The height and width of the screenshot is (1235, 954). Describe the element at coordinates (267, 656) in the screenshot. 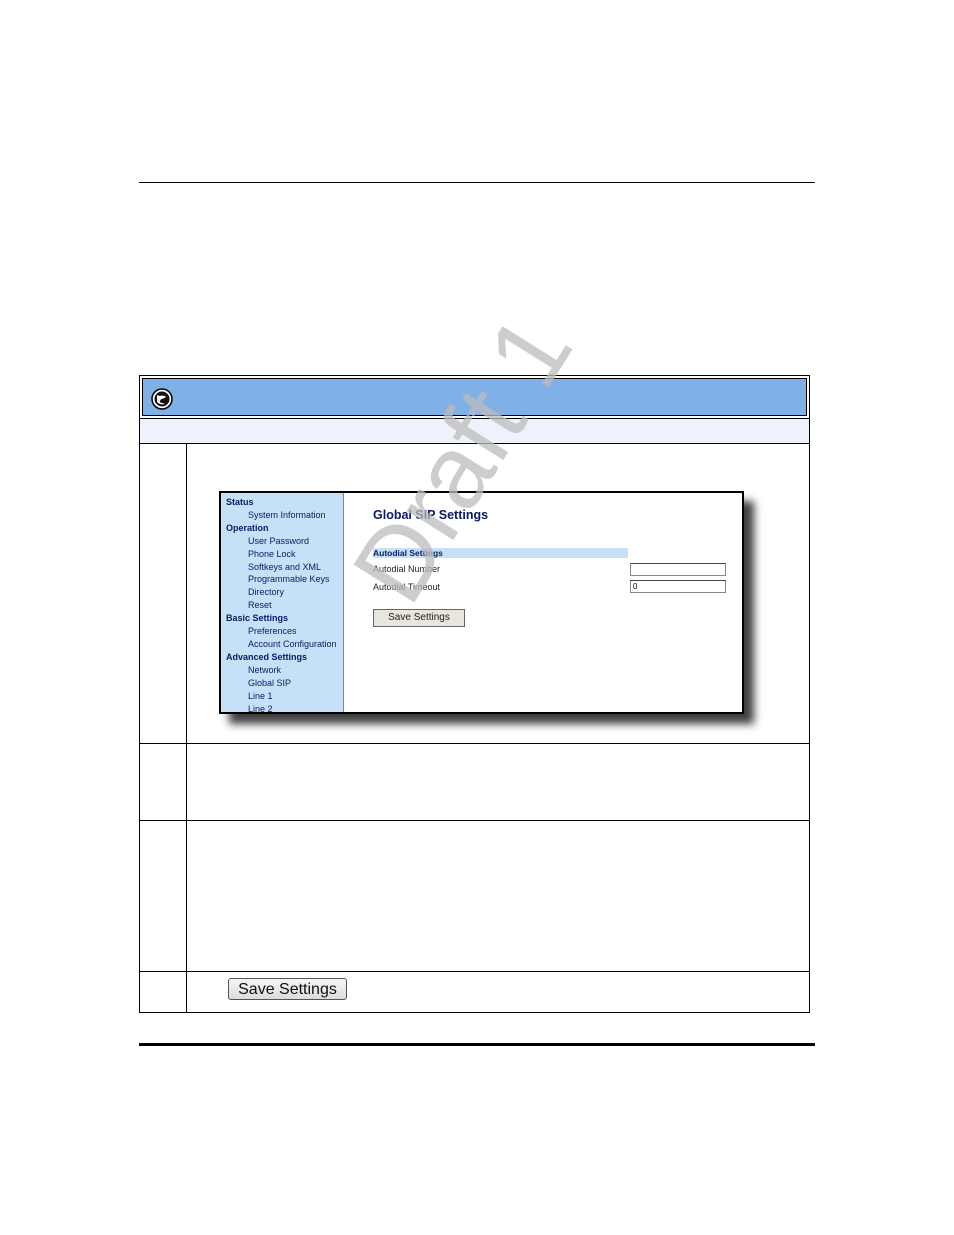

I see `nav-section-heading: Advanced Settings` at that location.